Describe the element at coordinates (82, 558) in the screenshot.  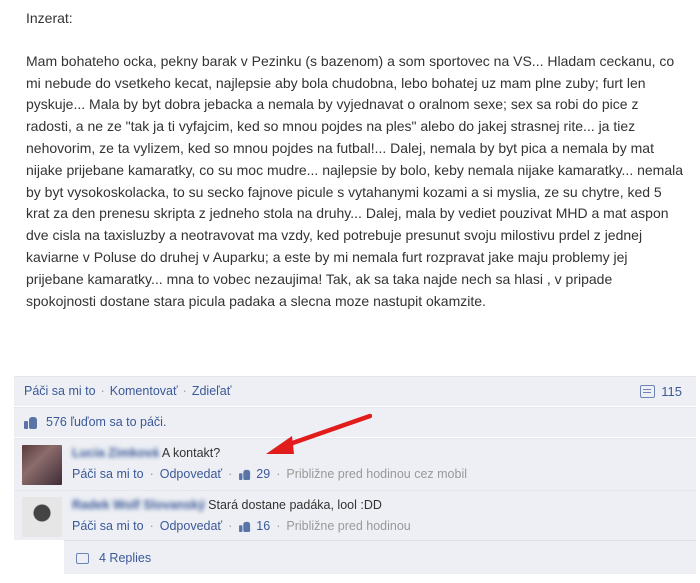
I see `reply-icon` at that location.